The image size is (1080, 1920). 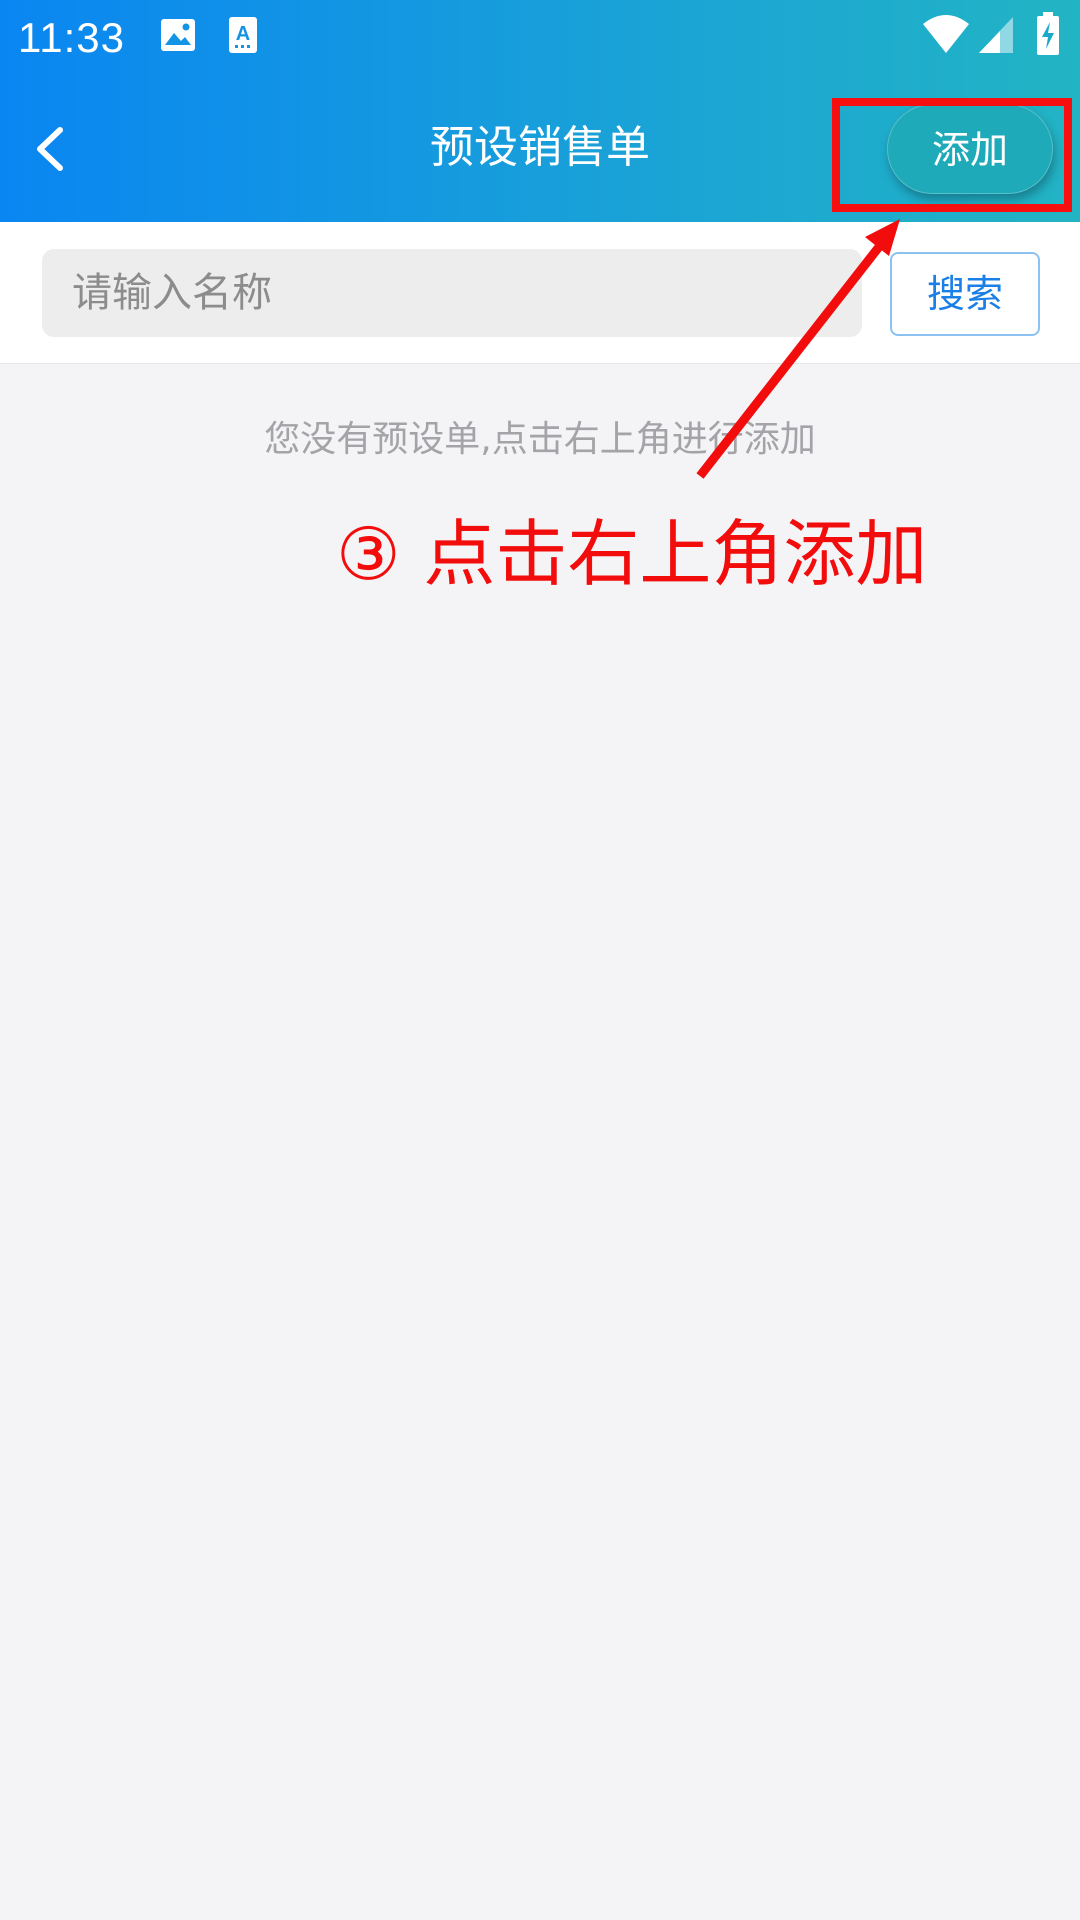 I want to click on cell-signal-icon, so click(x=996, y=35).